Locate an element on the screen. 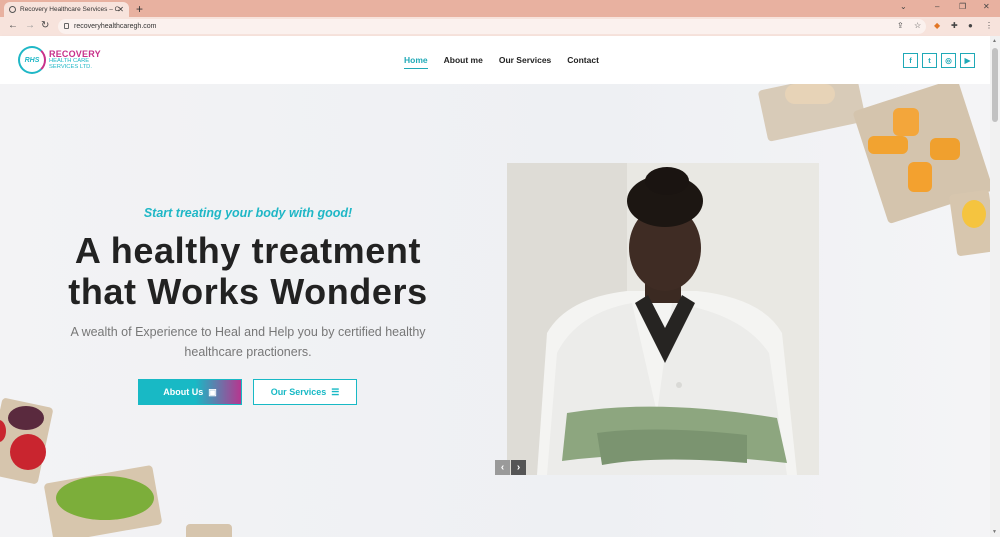  share-icon: ⇪ is located at coordinates (900, 25).